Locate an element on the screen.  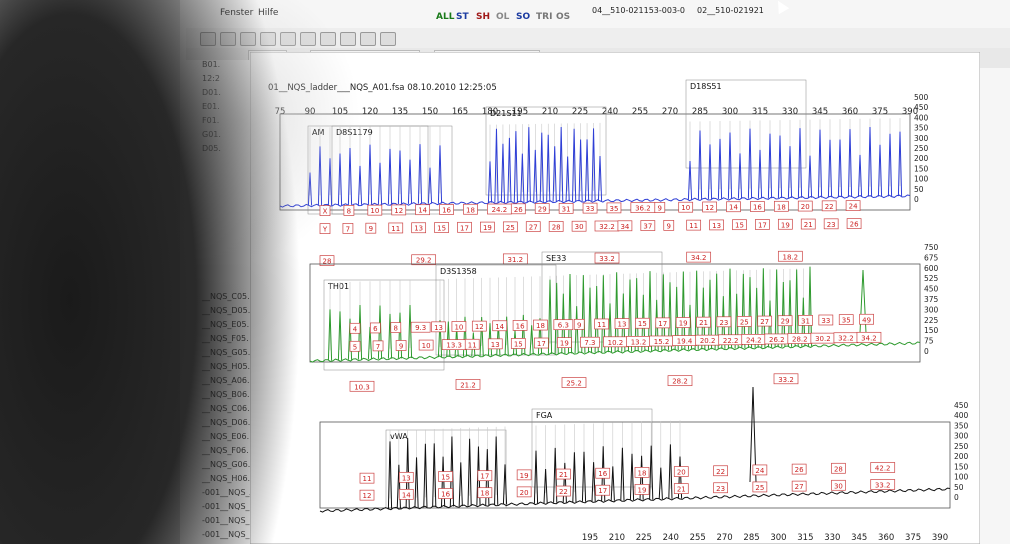
toolbar-filter-ol: OL is located at coordinates (502, 17).